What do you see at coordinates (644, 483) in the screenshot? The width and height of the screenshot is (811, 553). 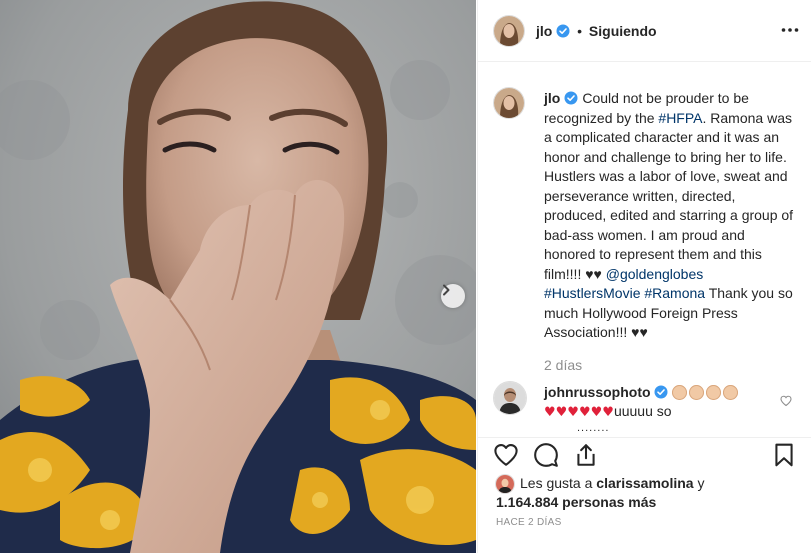 I see `liker-username: clarissamolina` at bounding box center [644, 483].